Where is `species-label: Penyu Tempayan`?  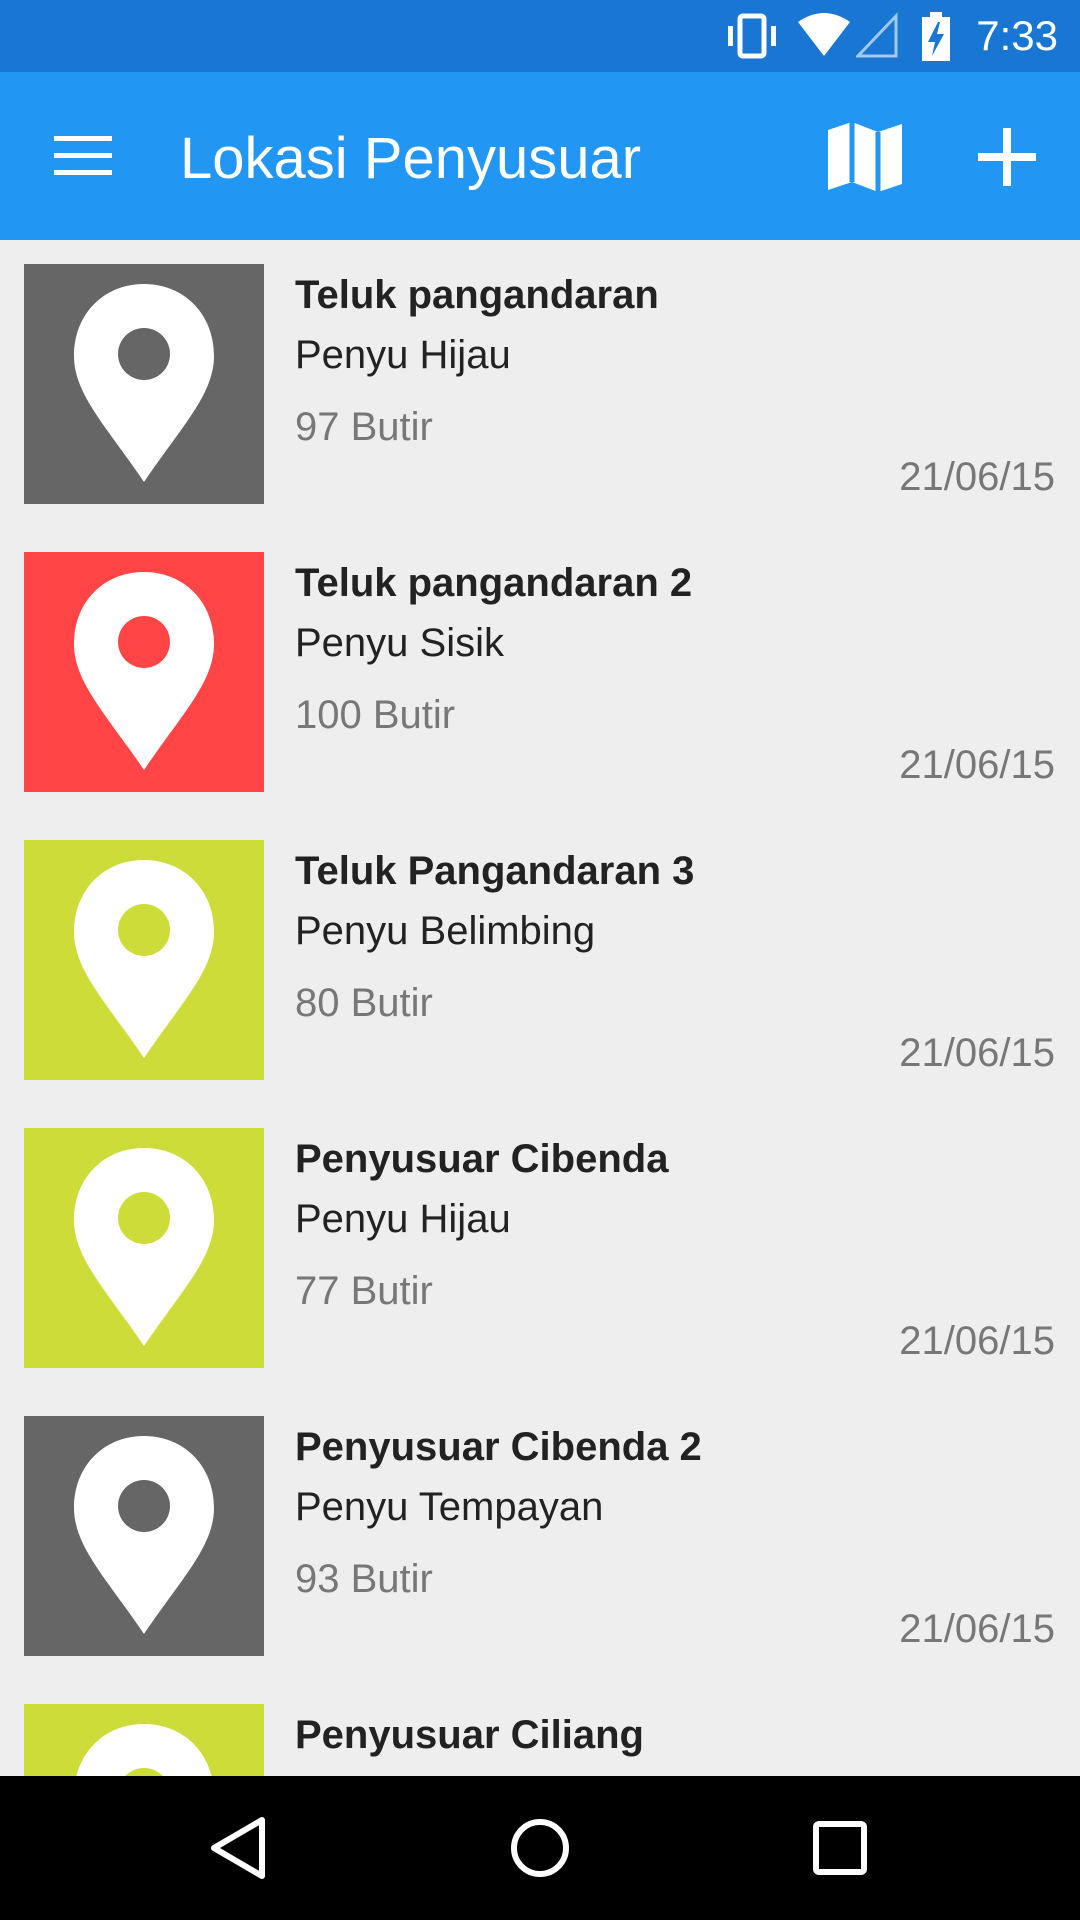
species-label: Penyu Tempayan is located at coordinates (449, 1507).